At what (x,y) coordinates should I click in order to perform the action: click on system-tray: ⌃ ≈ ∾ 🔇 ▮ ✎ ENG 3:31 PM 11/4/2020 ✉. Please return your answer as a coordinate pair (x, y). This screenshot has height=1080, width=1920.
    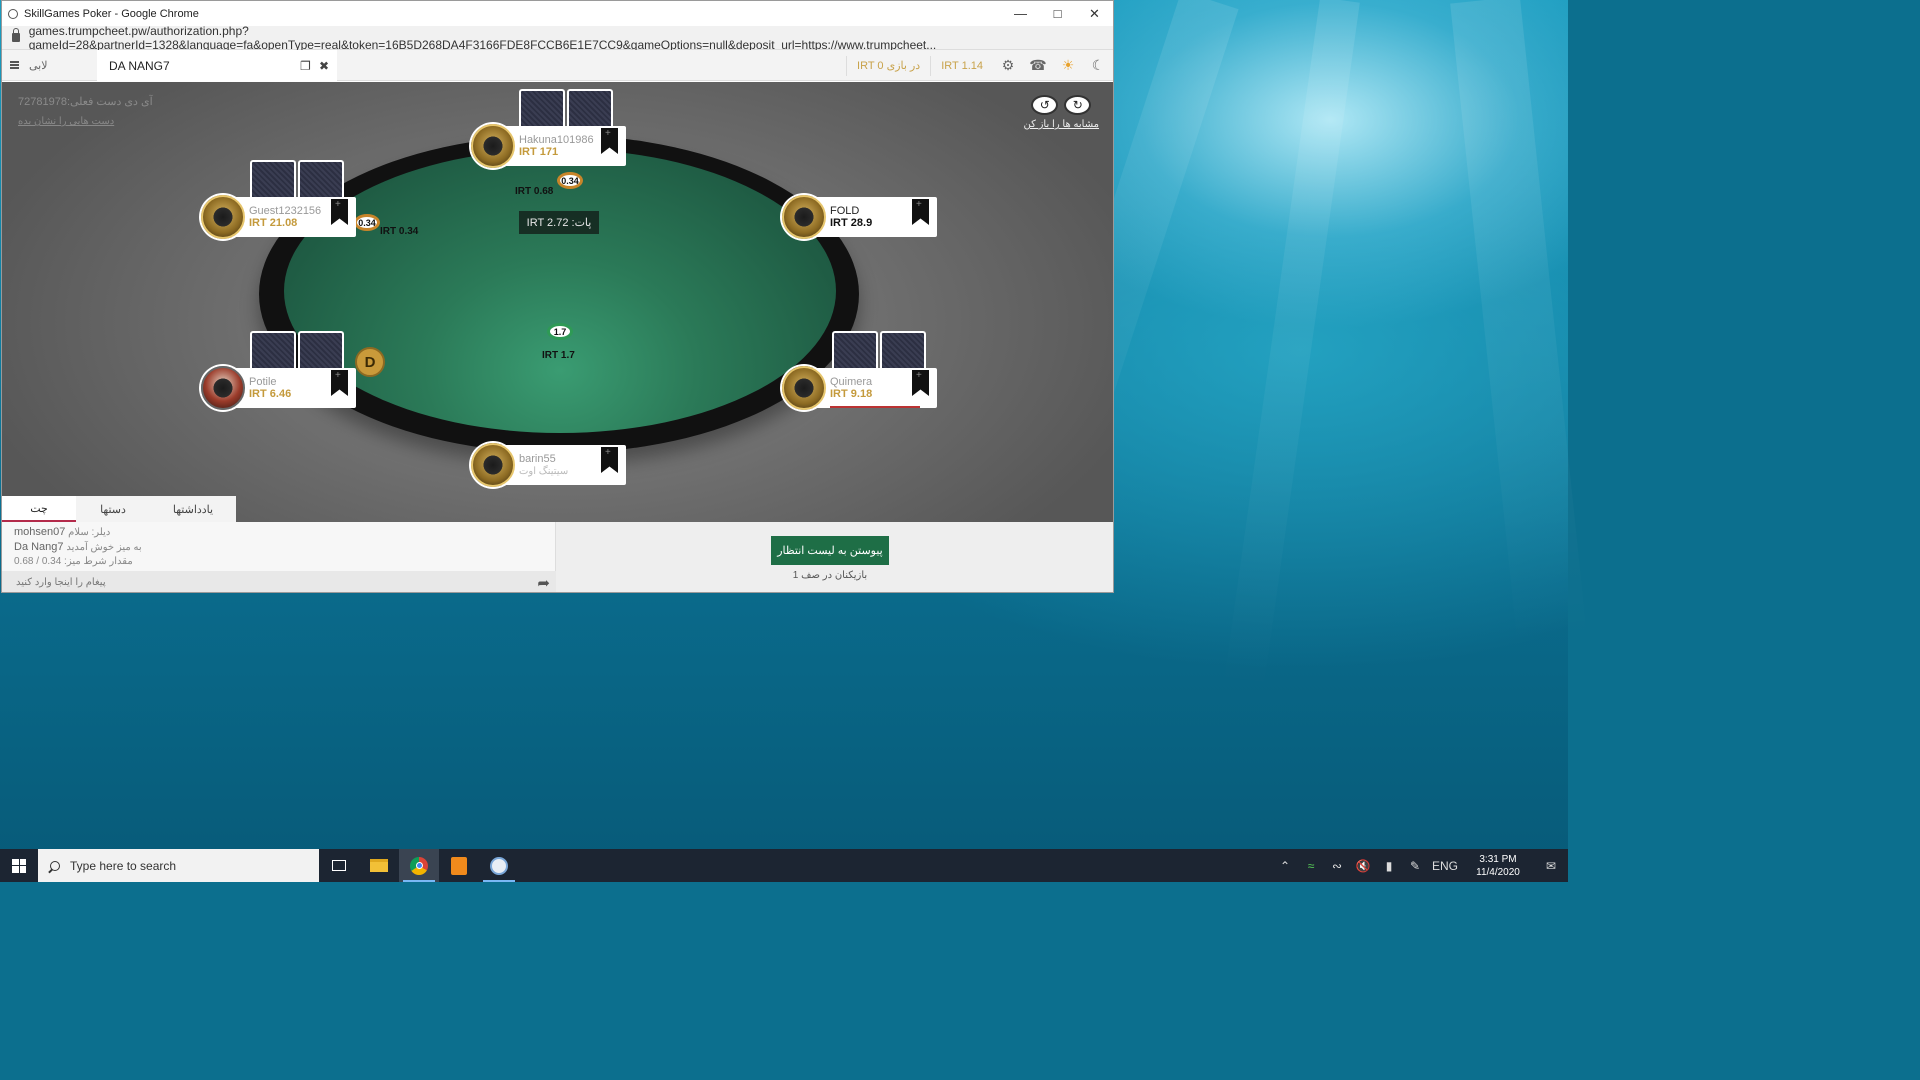
    Looking at the image, I should click on (1420, 865).